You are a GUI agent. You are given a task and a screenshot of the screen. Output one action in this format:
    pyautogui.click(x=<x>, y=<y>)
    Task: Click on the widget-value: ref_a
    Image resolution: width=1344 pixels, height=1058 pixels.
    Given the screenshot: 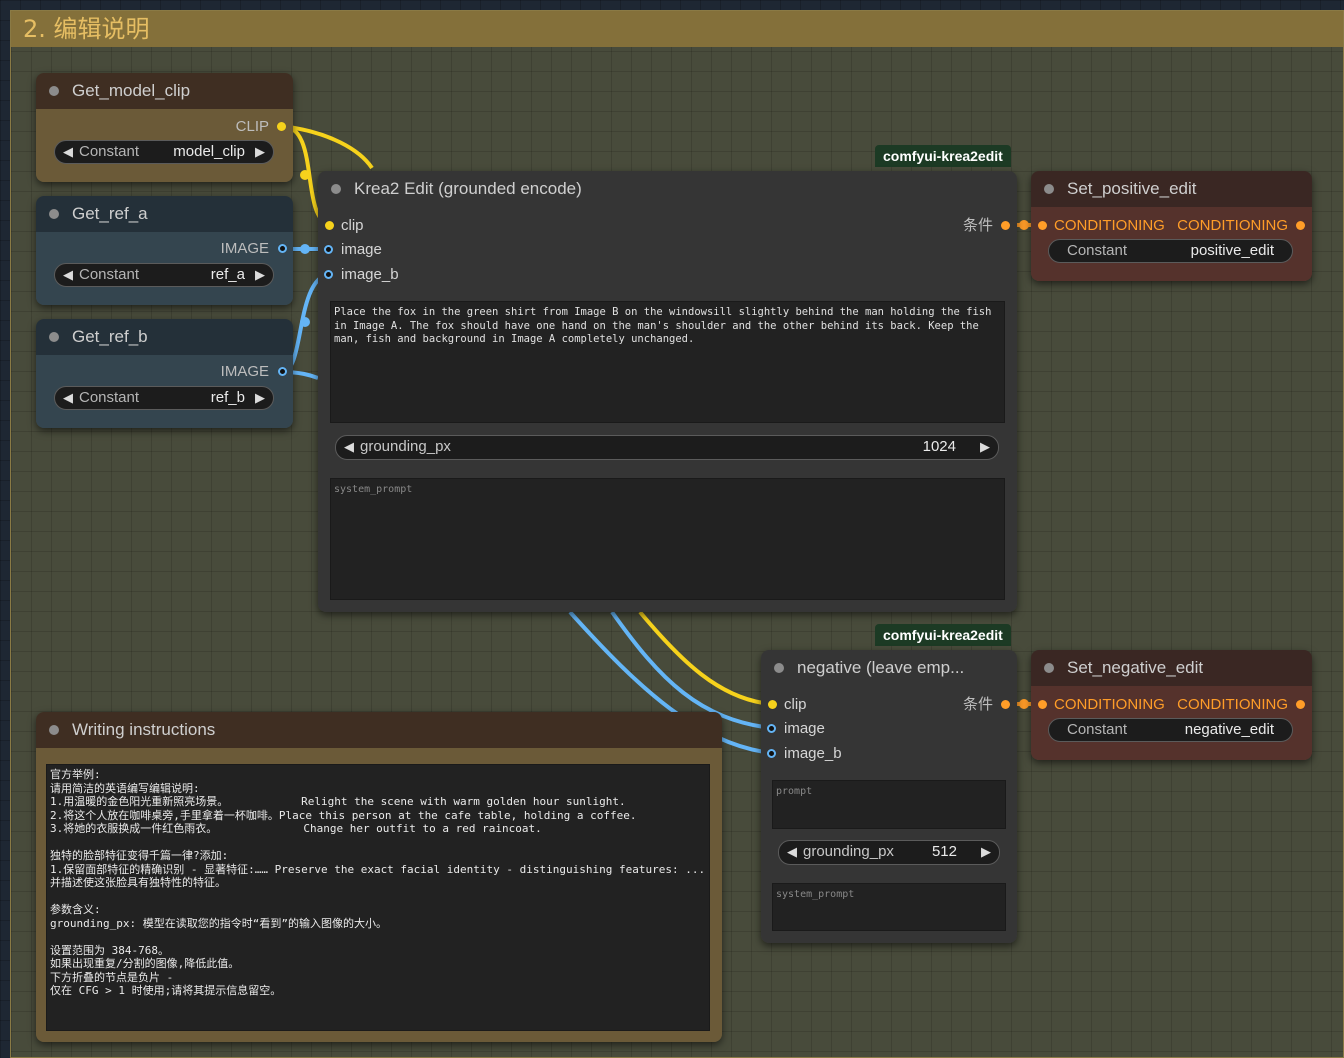 What is the action you would take?
    pyautogui.click(x=227, y=274)
    